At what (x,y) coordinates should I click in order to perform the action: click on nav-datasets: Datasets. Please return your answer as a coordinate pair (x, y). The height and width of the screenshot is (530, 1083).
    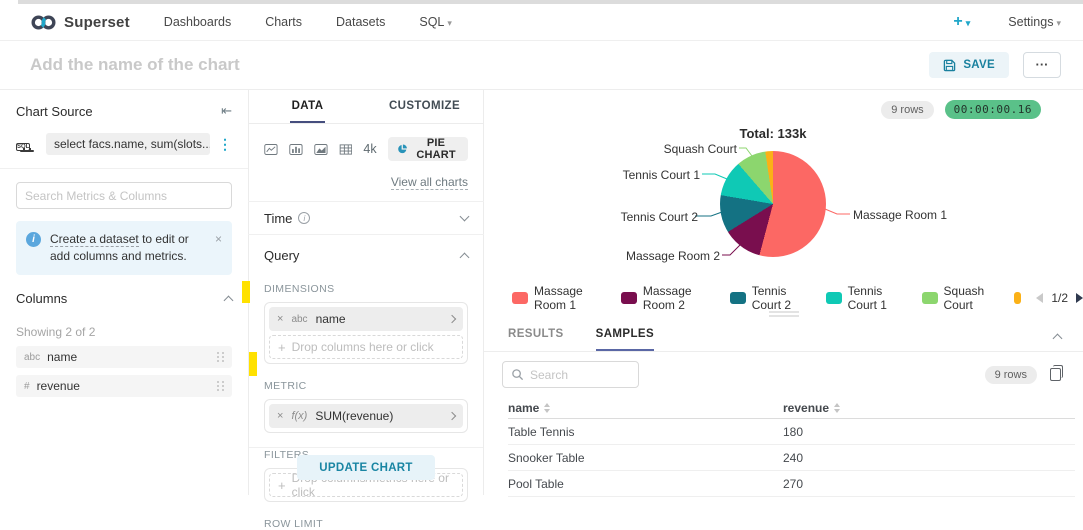
    Looking at the image, I should click on (360, 22).